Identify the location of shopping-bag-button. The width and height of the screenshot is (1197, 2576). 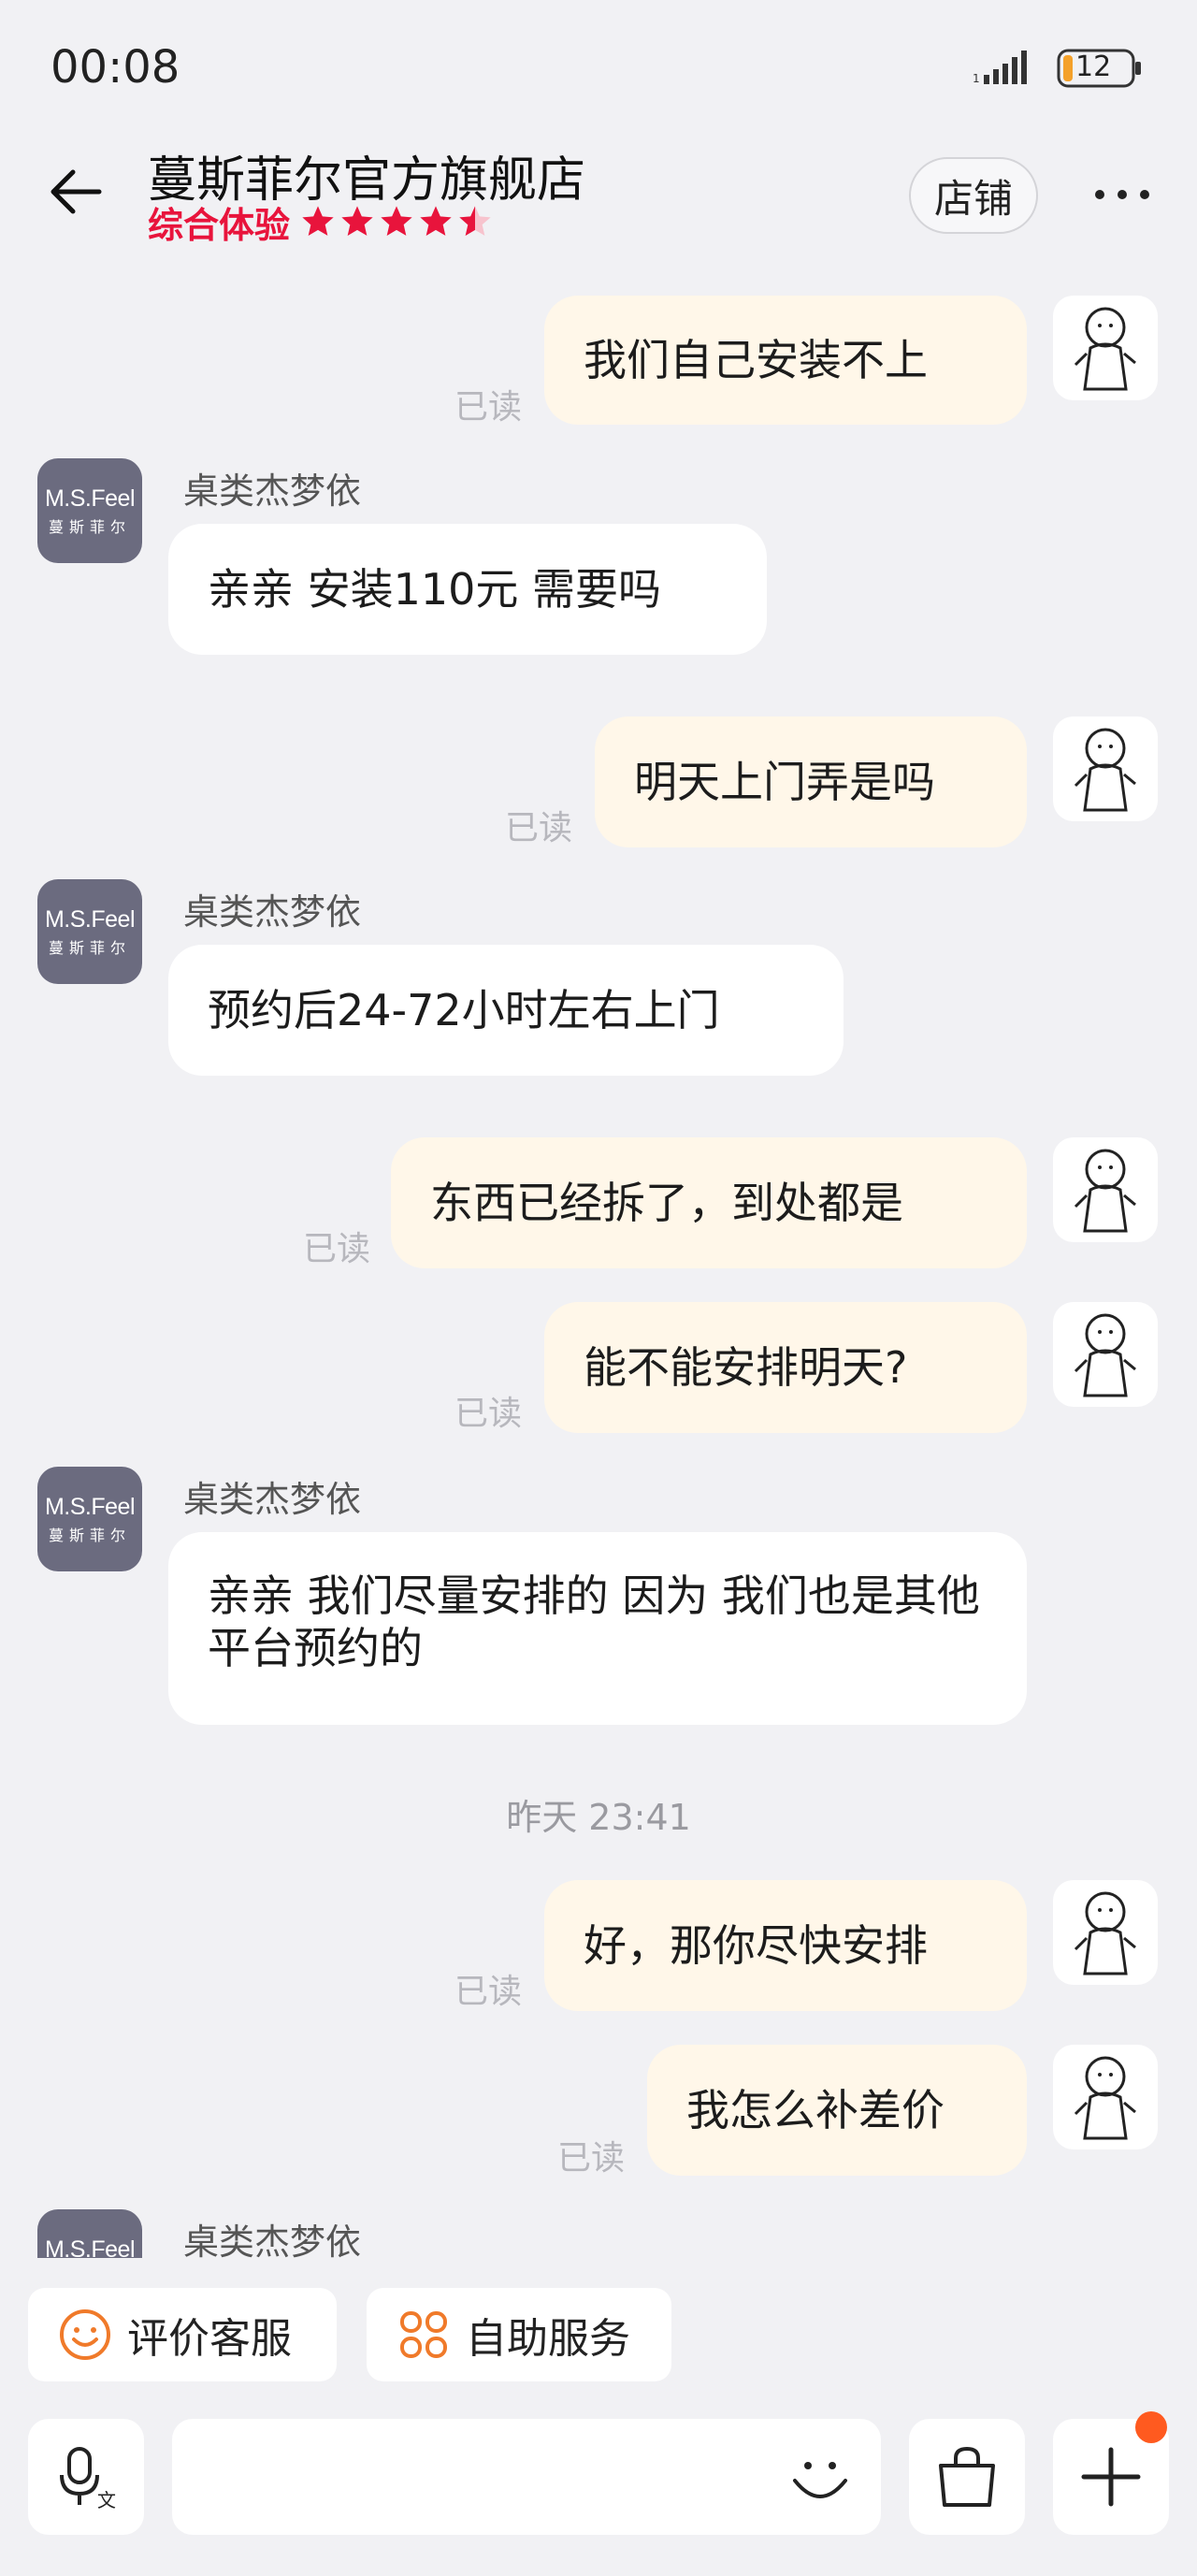
(967, 2477).